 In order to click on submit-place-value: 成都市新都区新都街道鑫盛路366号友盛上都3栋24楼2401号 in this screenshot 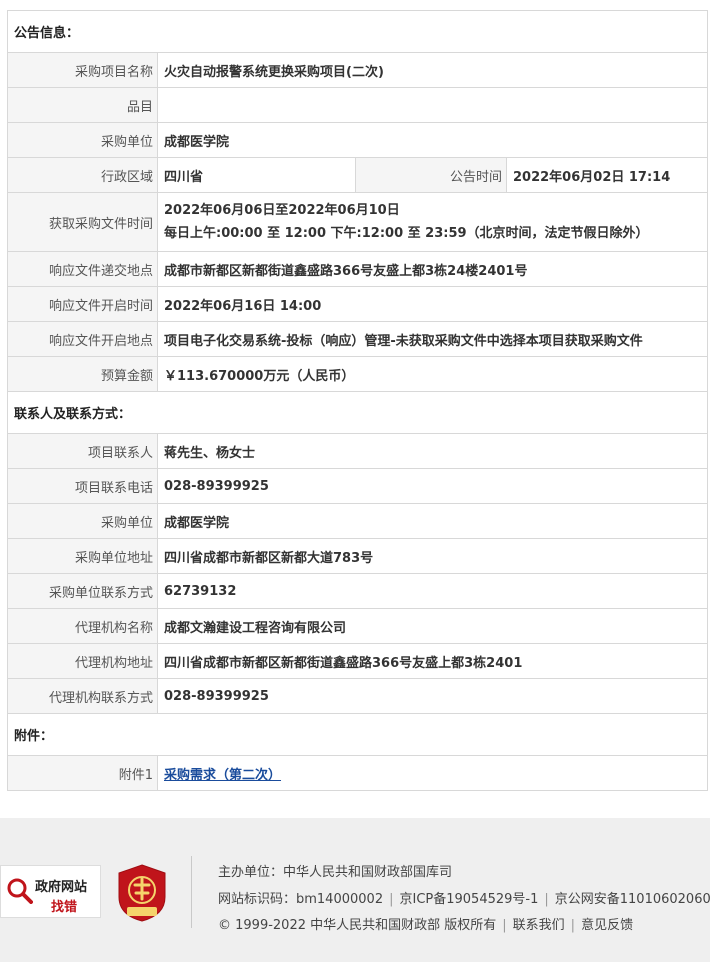, I will do `click(432, 269)`.